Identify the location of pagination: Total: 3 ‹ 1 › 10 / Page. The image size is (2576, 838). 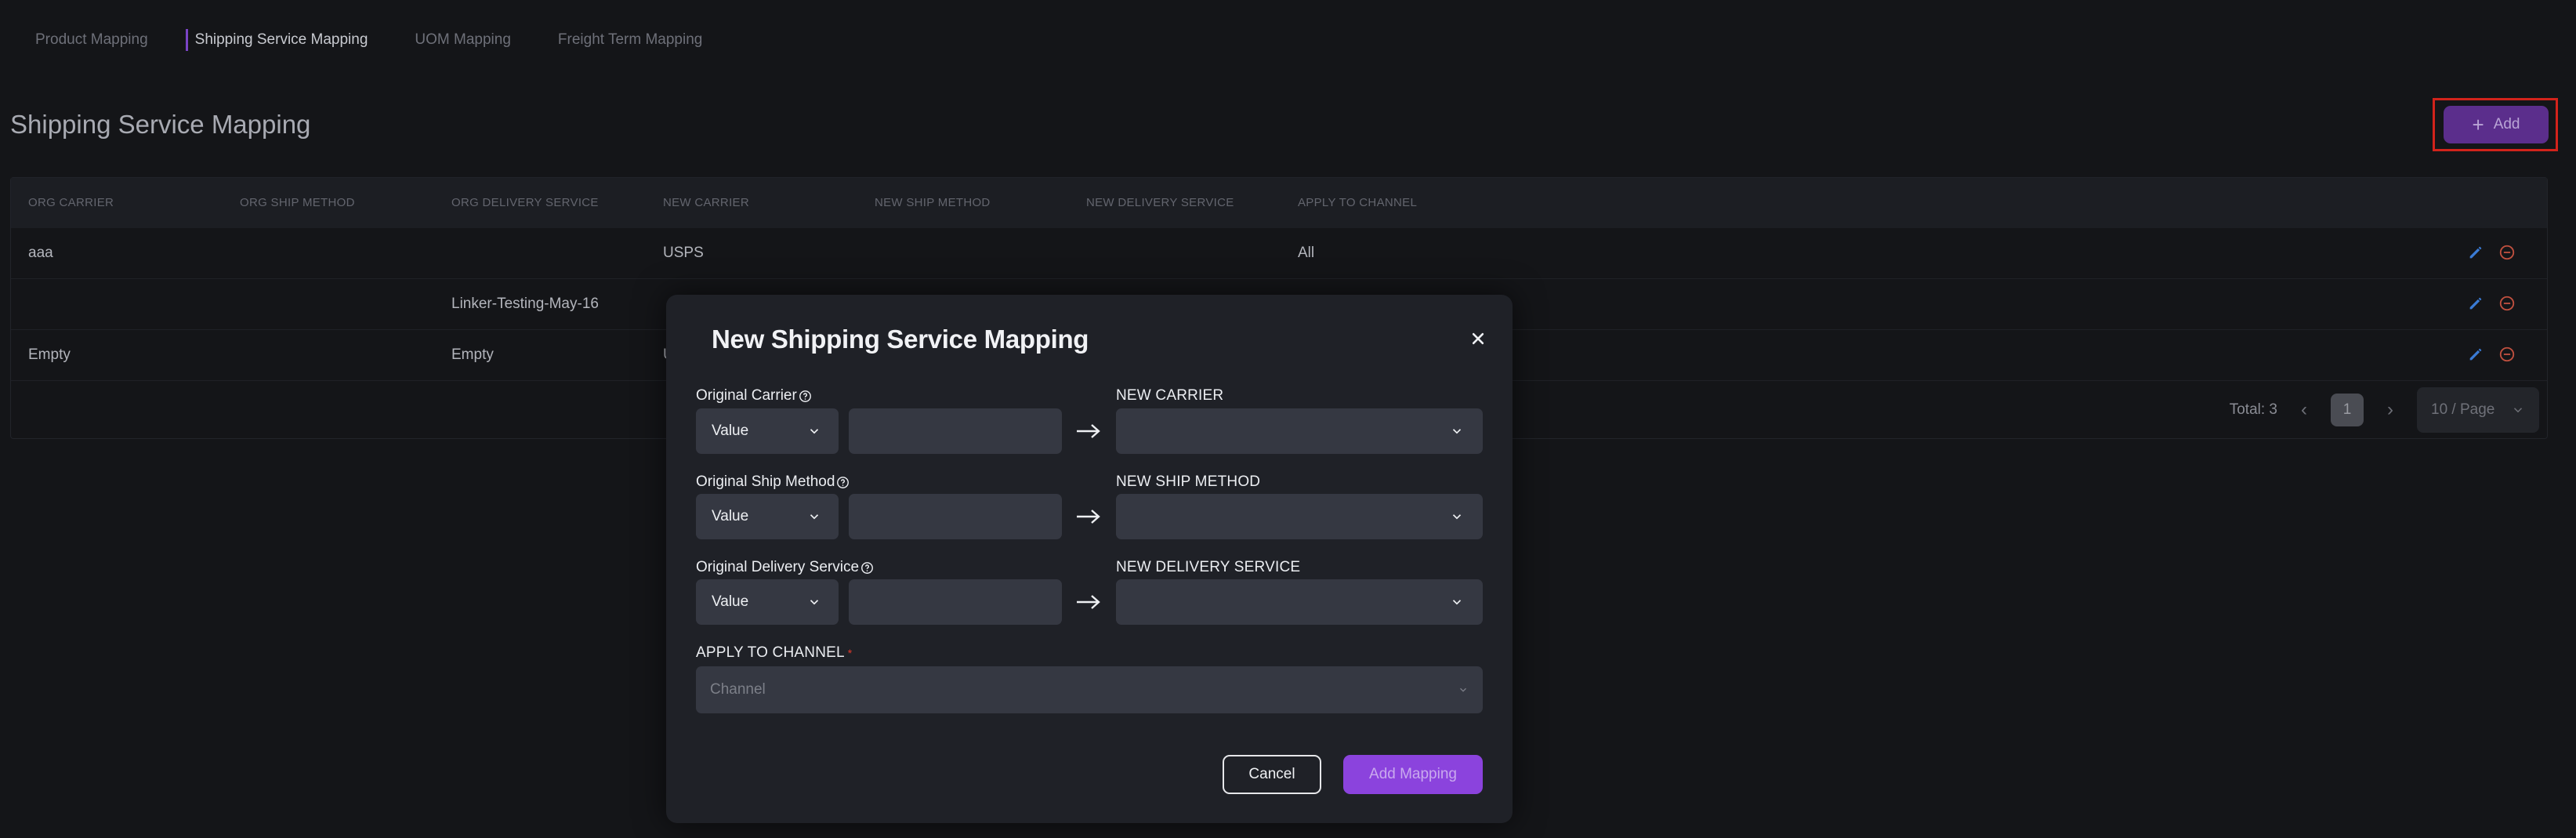
(2384, 410).